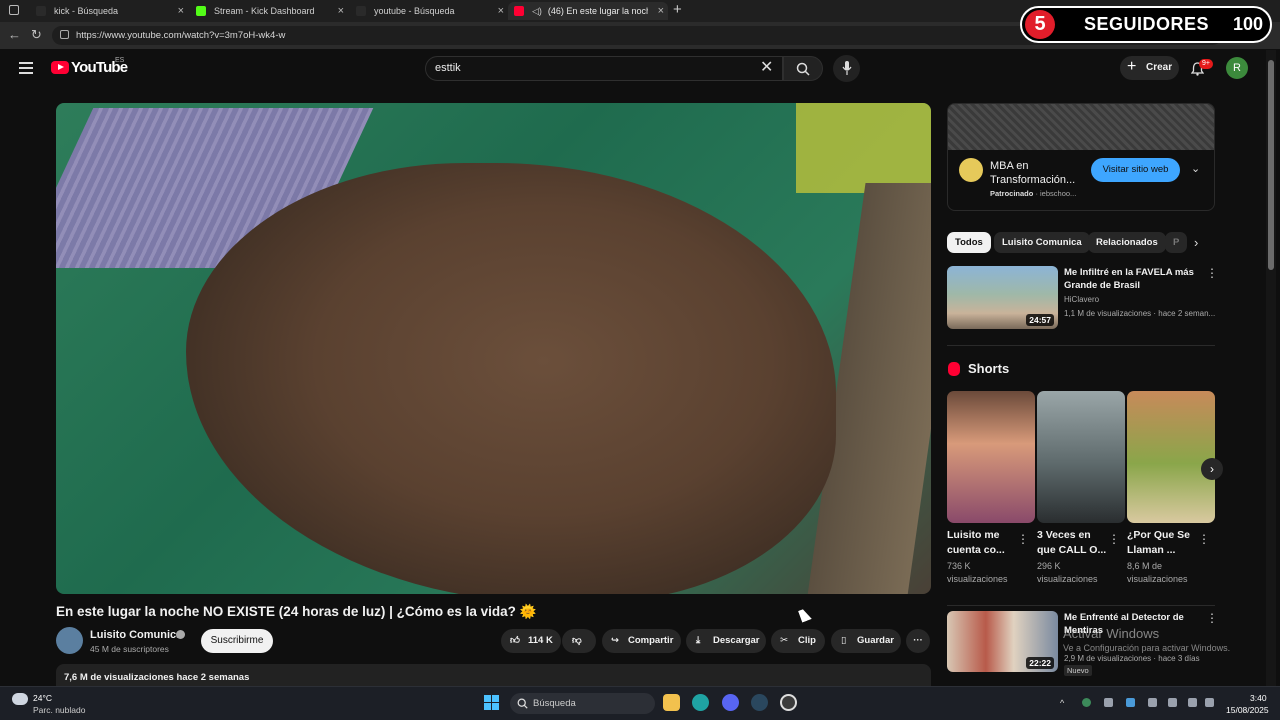 Image resolution: width=1280 pixels, height=720 pixels. What do you see at coordinates (918, 641) in the screenshot?
I see `more-actions-button: ···` at bounding box center [918, 641].